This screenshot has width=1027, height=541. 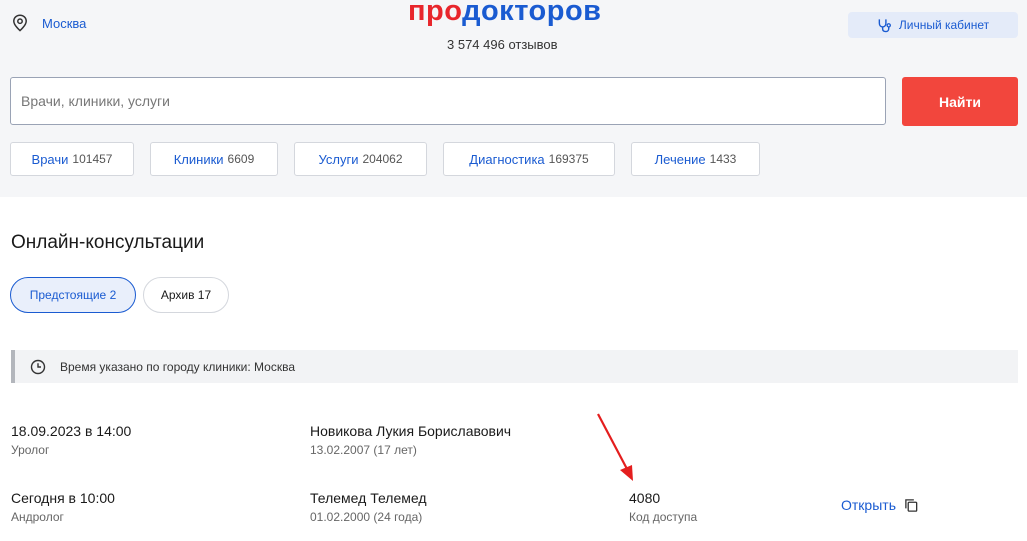 What do you see at coordinates (615, 447) in the screenshot?
I see `annotation-arrow` at bounding box center [615, 447].